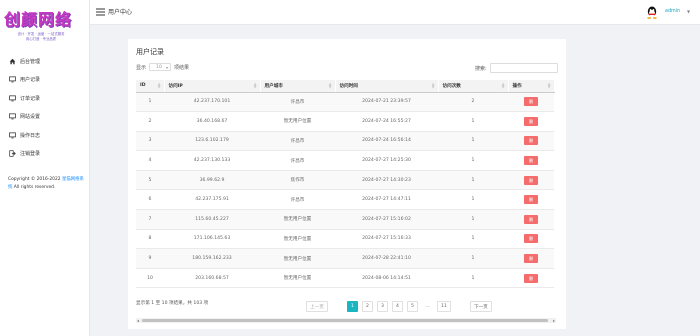 The height and width of the screenshot is (336, 700). What do you see at coordinates (150, 160) in the screenshot?
I see `cell-id: 4` at bounding box center [150, 160].